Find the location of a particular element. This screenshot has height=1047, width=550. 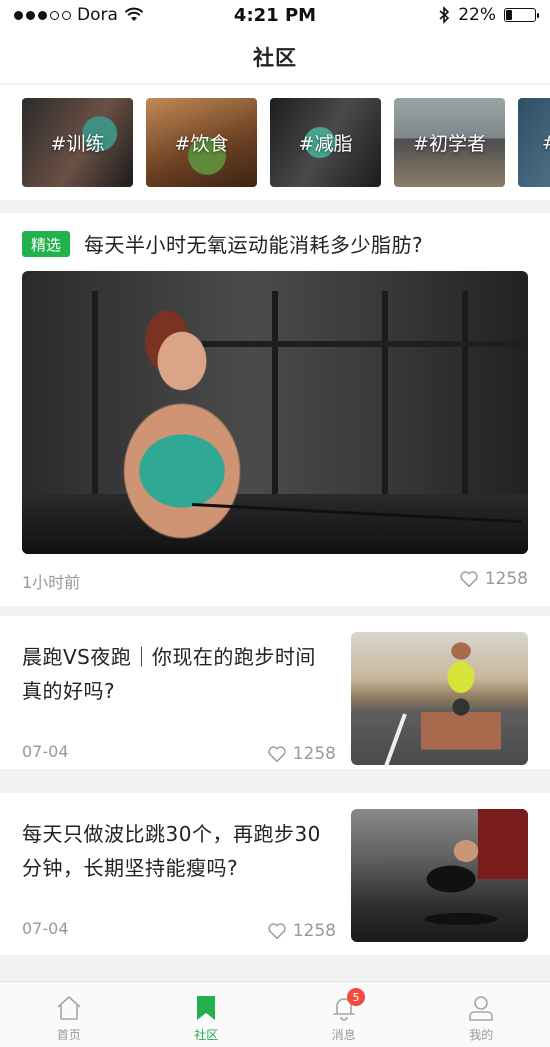

bluetooth-icon is located at coordinates (444, 15).